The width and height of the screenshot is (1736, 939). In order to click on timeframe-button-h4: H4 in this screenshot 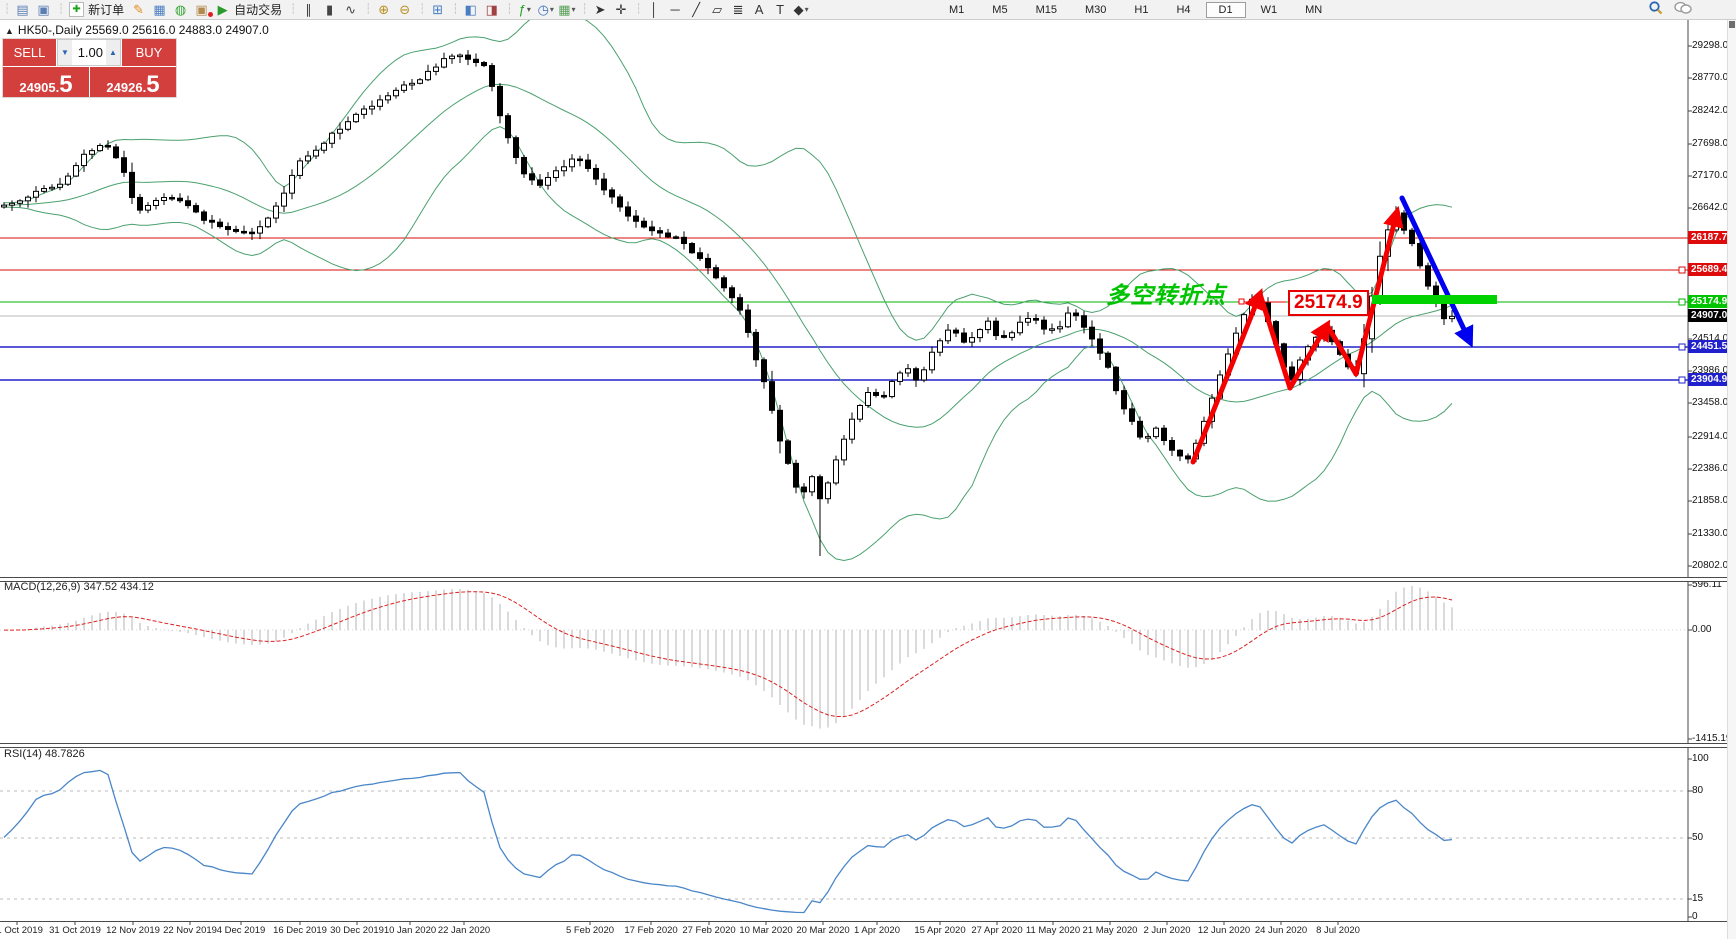, I will do `click(1183, 10)`.